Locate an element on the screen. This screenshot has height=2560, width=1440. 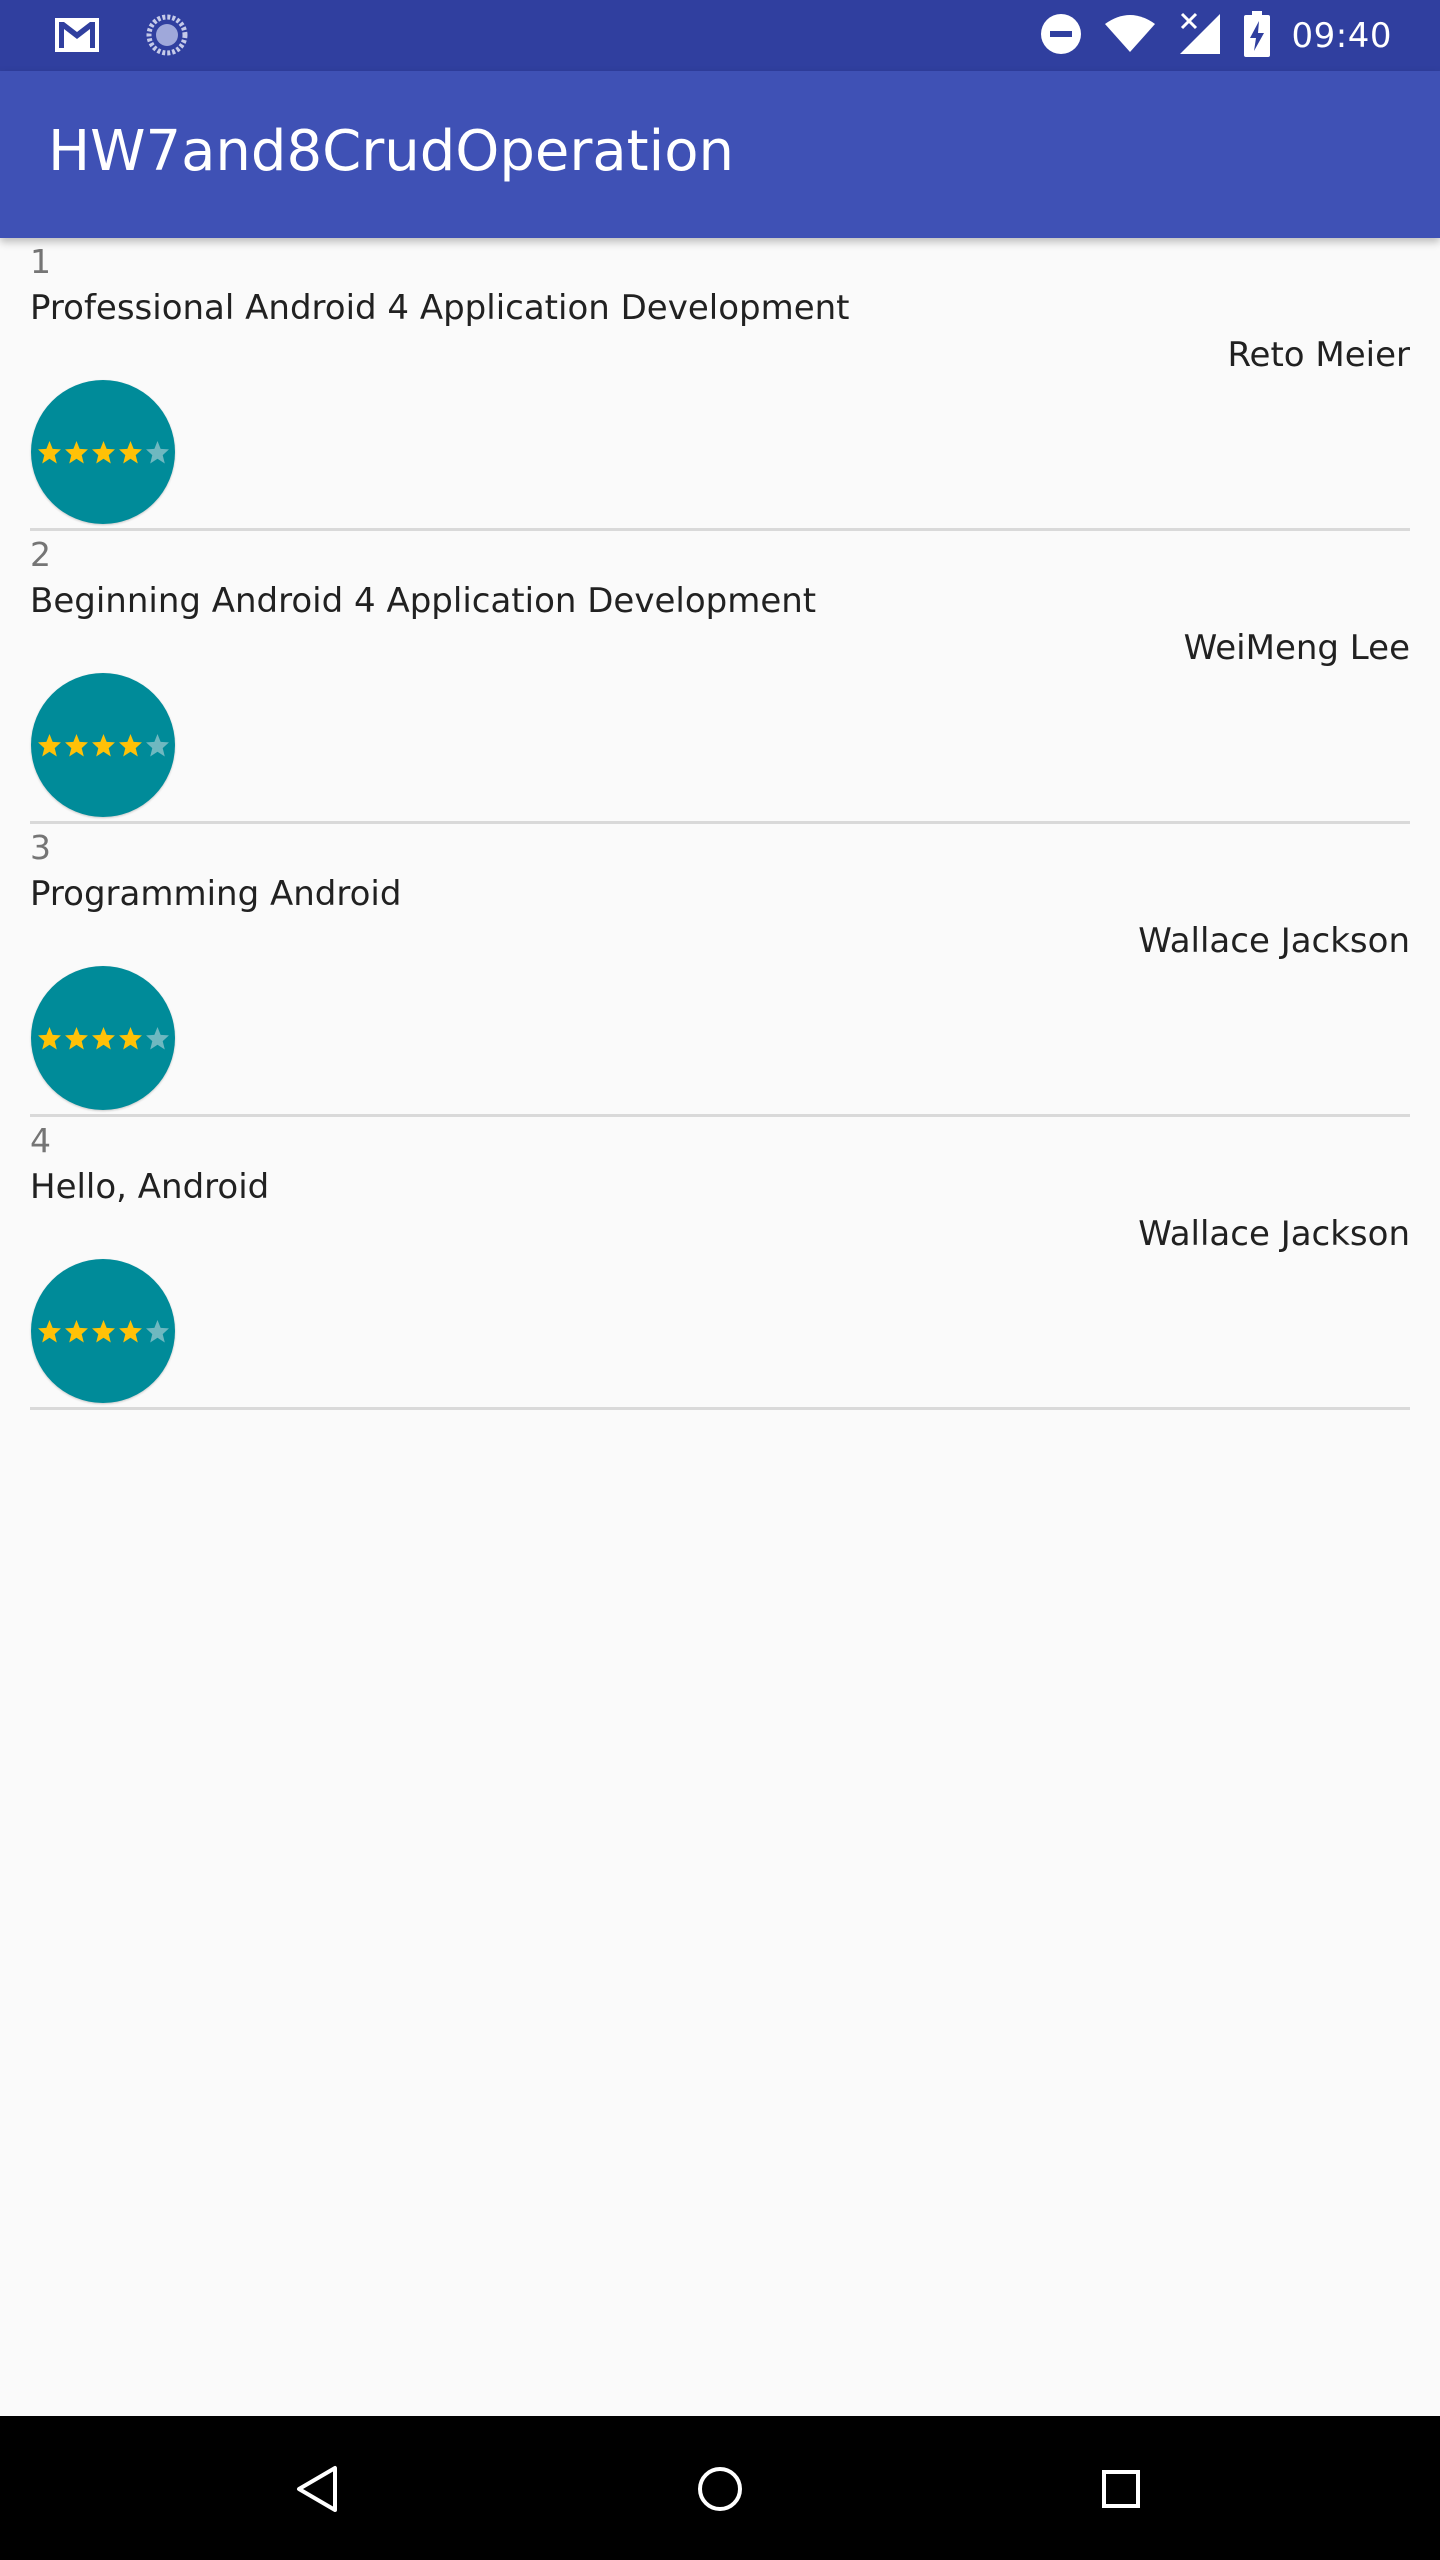
wifi-icon is located at coordinates (1130, 36).